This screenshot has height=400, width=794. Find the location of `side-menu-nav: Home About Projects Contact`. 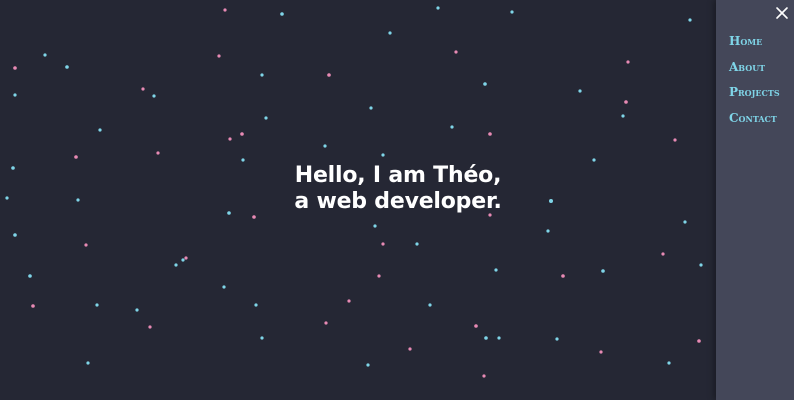

side-menu-nav: Home About Projects Contact is located at coordinates (754, 84).